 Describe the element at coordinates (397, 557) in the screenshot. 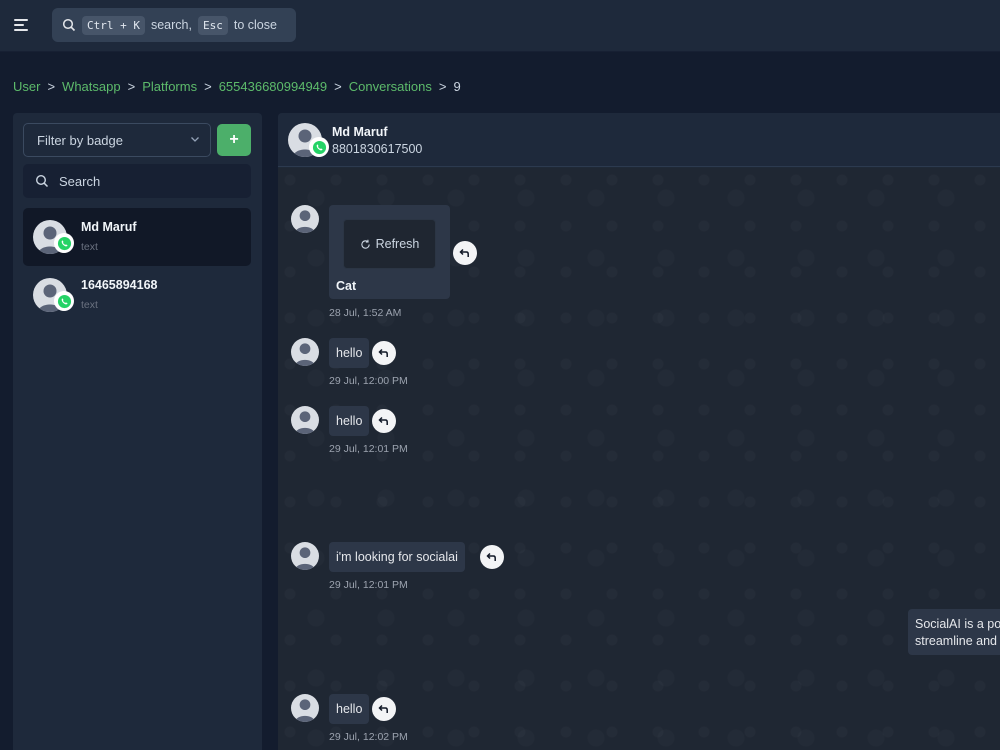

I see `message-bubble: i'm looking for socialai` at that location.